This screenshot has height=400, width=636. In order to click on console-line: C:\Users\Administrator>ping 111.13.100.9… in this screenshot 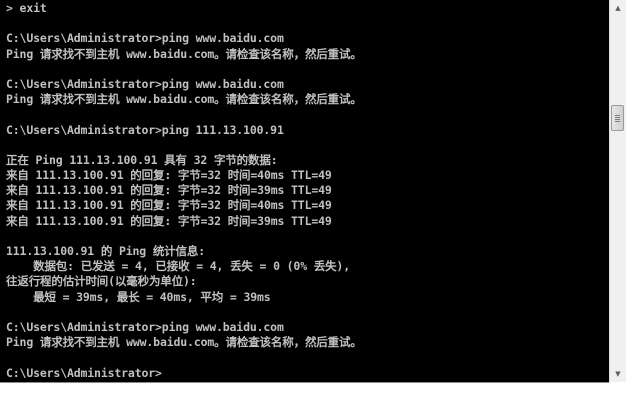, I will do `click(145, 129)`.